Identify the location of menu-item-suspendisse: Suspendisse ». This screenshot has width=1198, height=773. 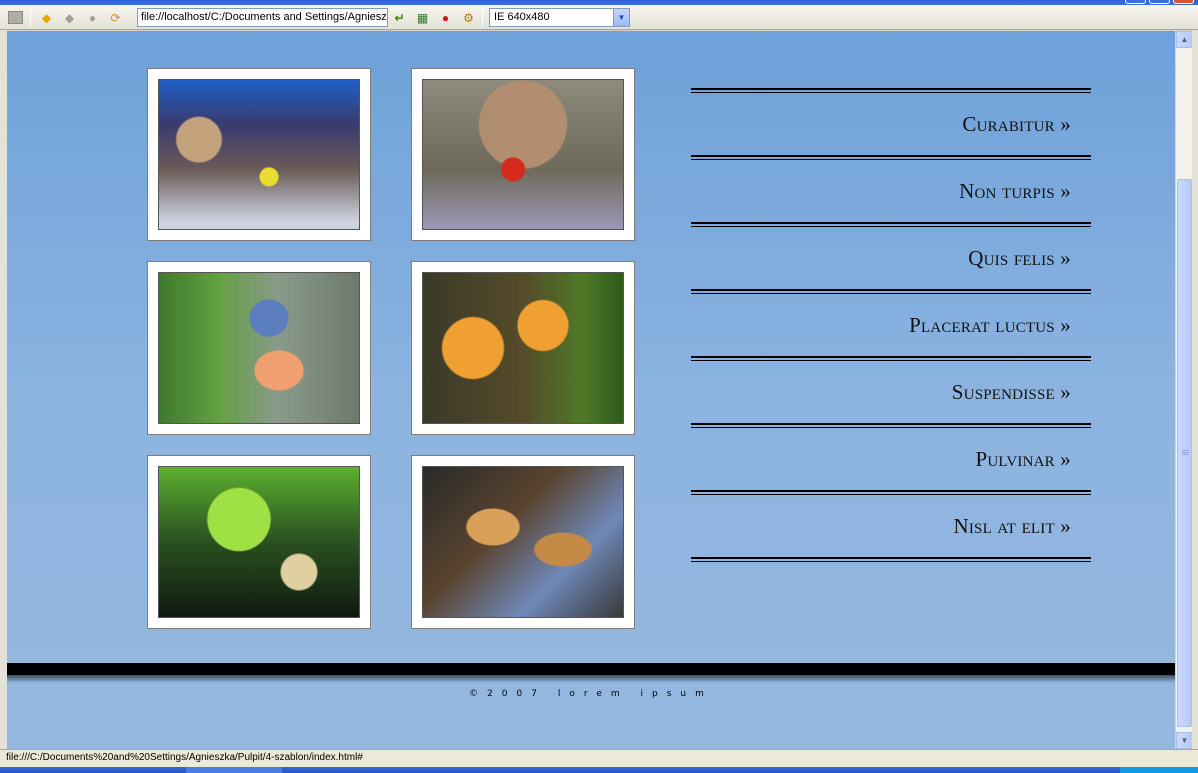
(891, 392).